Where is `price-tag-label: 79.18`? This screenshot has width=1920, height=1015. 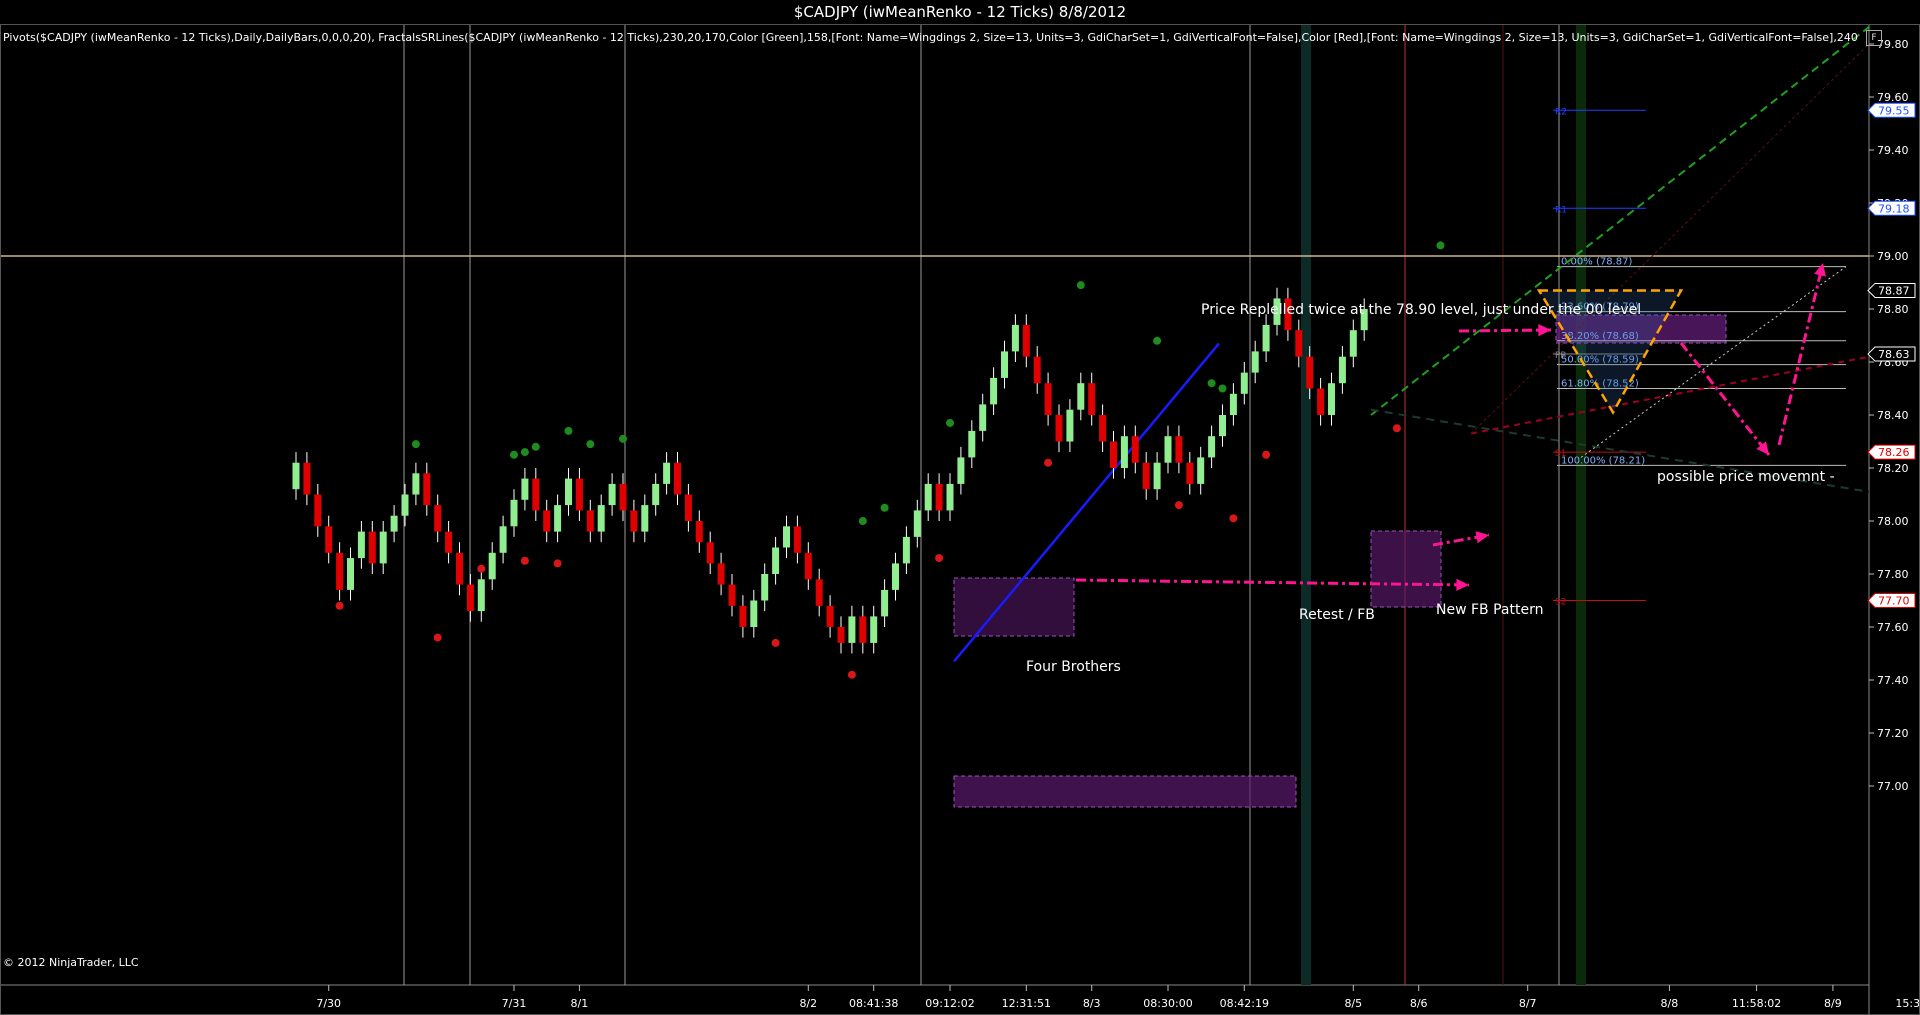 price-tag-label: 79.18 is located at coordinates (1894, 208).